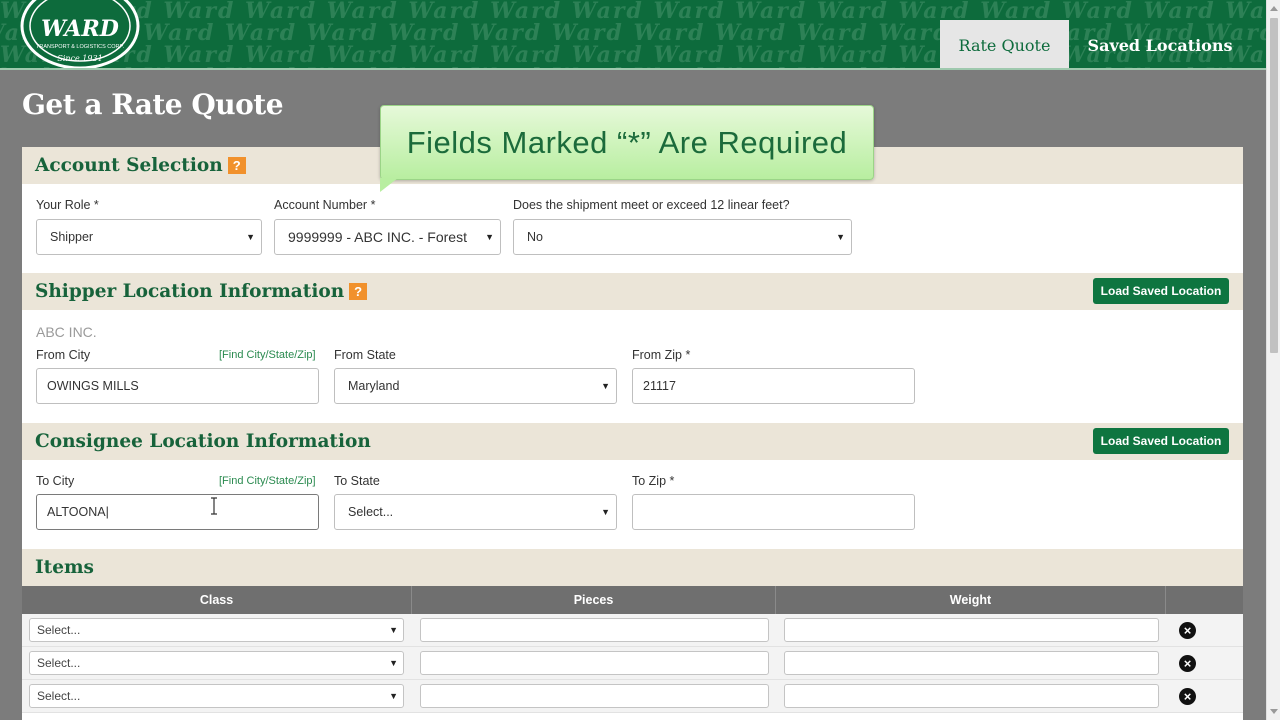  I want to click on scroll-up-arrow-icon, so click(1274, 8).